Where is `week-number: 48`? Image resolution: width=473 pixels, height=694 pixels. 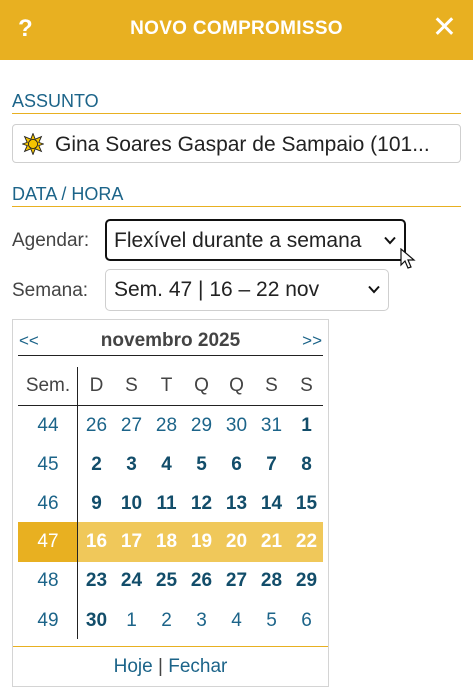
week-number: 48 is located at coordinates (48, 581).